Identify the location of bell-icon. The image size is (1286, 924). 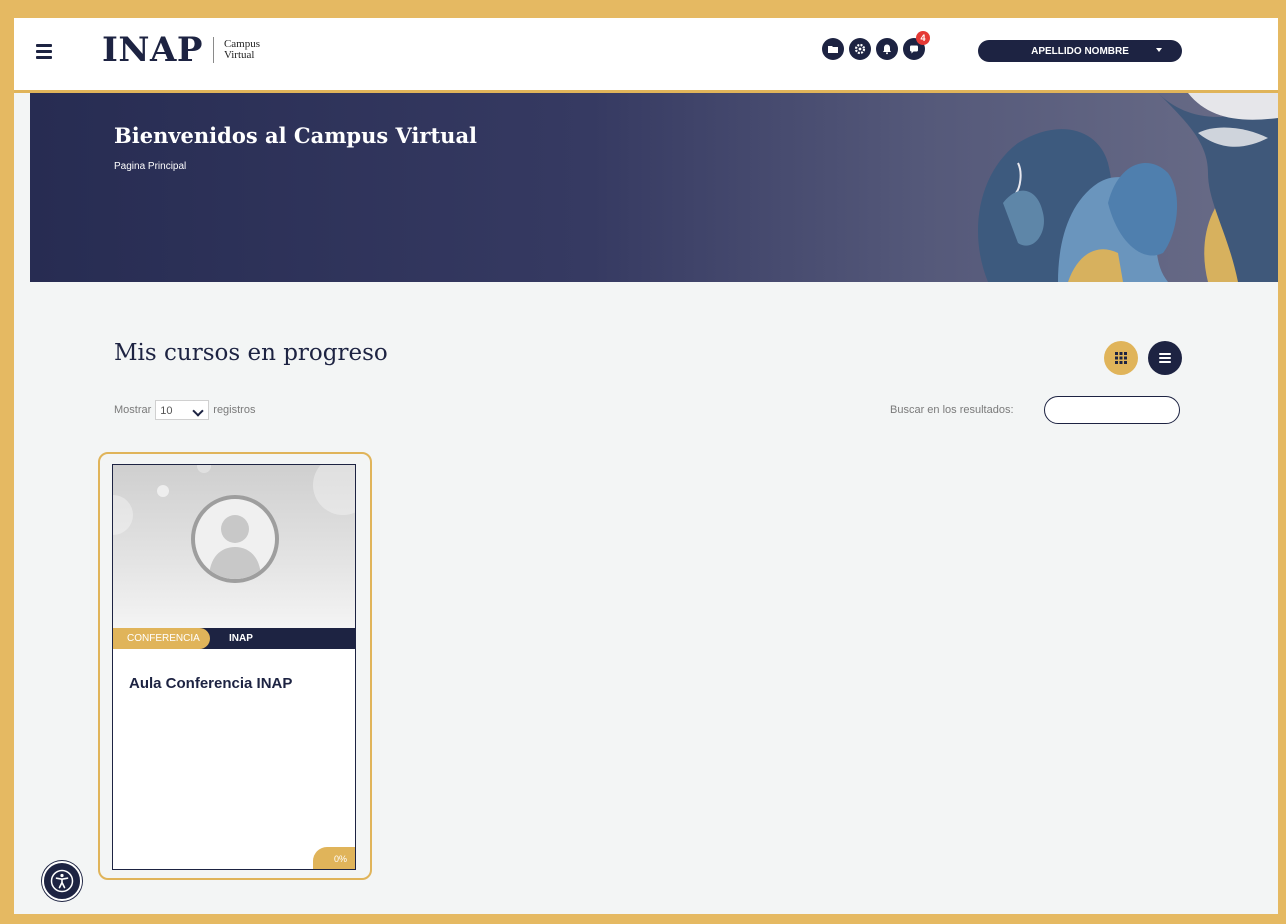
(887, 49).